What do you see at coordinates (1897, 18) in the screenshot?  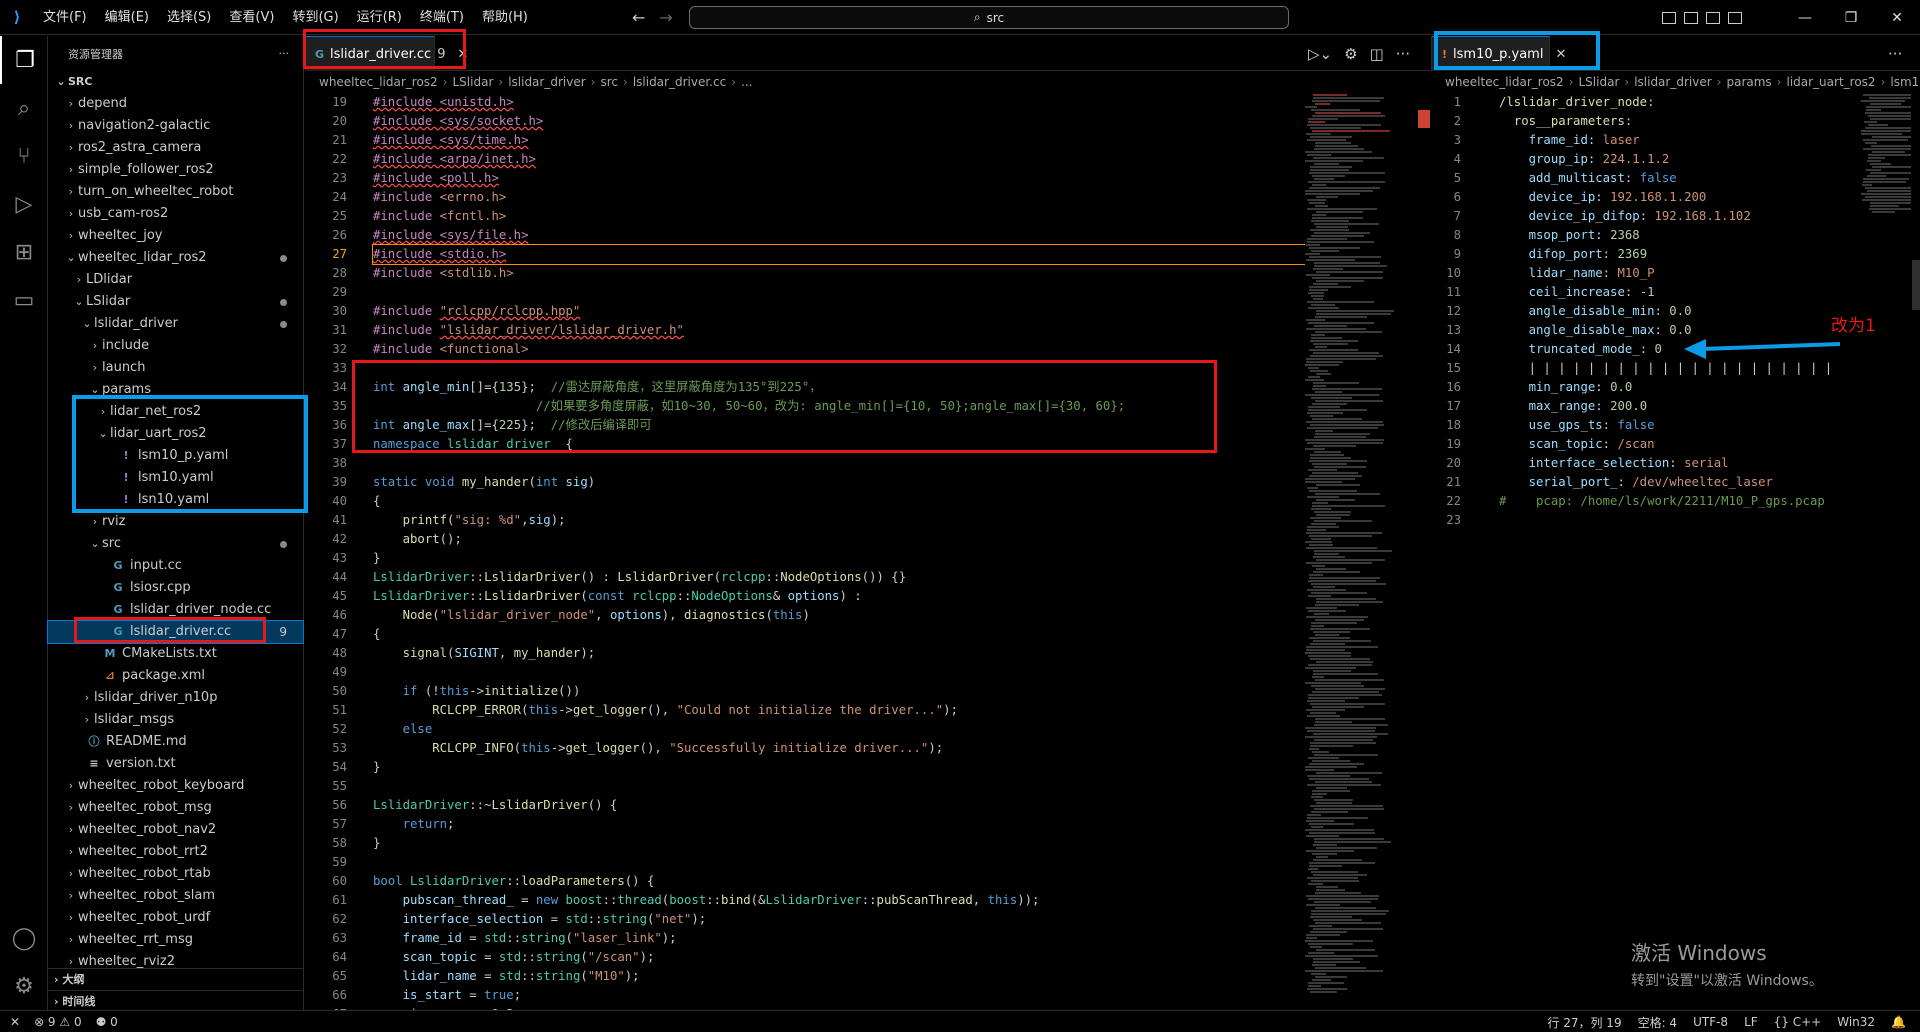 I see `close-window-button: ✕` at bounding box center [1897, 18].